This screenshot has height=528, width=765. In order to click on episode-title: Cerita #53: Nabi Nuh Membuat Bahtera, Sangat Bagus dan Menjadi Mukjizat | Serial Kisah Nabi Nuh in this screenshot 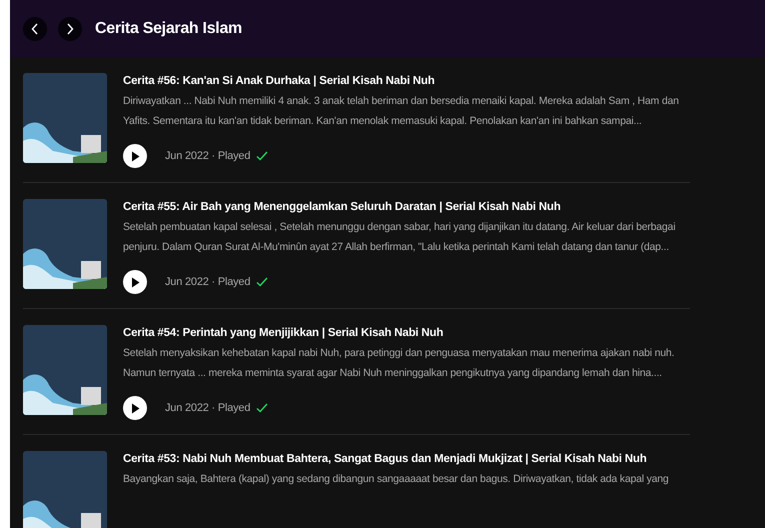, I will do `click(396, 459)`.